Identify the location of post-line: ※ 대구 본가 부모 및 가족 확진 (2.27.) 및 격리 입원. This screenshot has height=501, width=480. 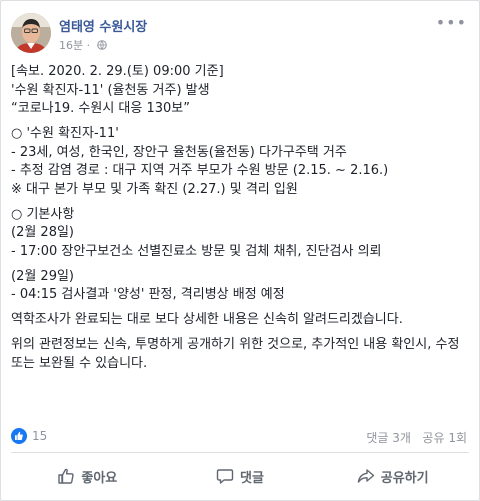
(154, 189).